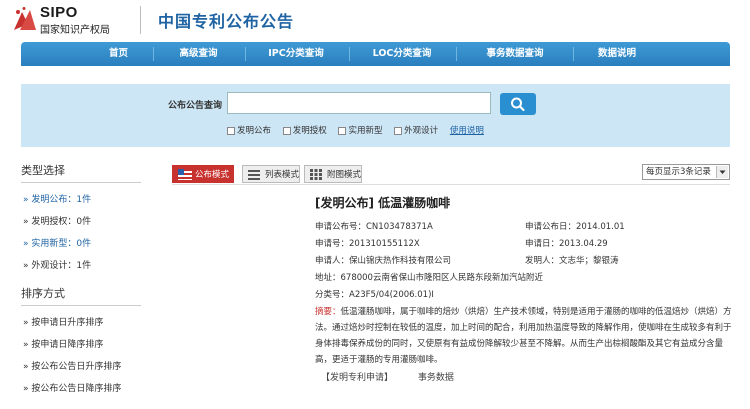 The width and height of the screenshot is (750, 409). Describe the element at coordinates (81, 171) in the screenshot. I see `type-filter-heading: 类型选择` at that location.